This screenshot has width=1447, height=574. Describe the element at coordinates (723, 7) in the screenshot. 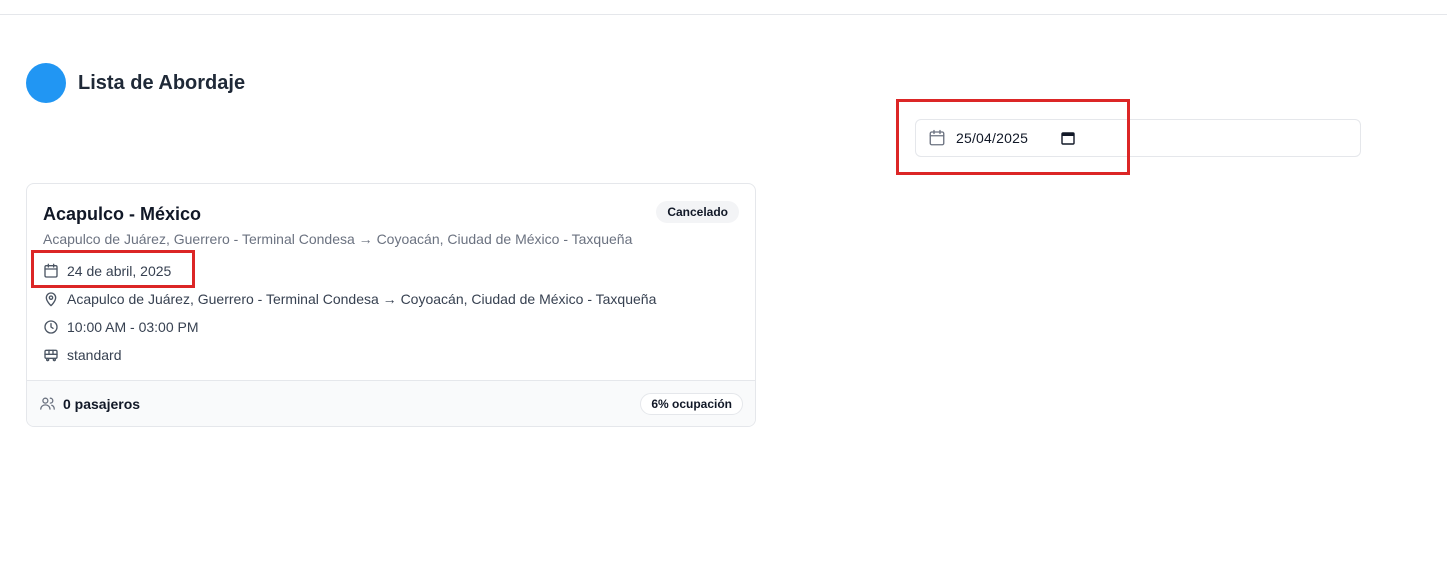

I see `top-bar` at that location.